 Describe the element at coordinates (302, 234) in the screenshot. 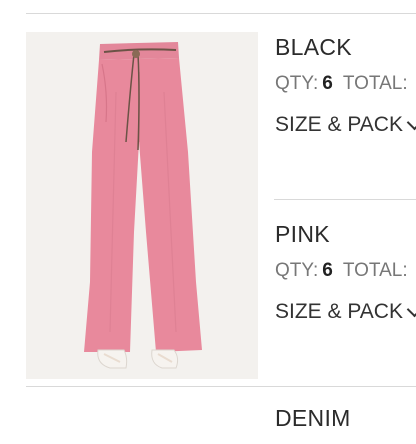

I see `variant-color-name: PINK` at that location.